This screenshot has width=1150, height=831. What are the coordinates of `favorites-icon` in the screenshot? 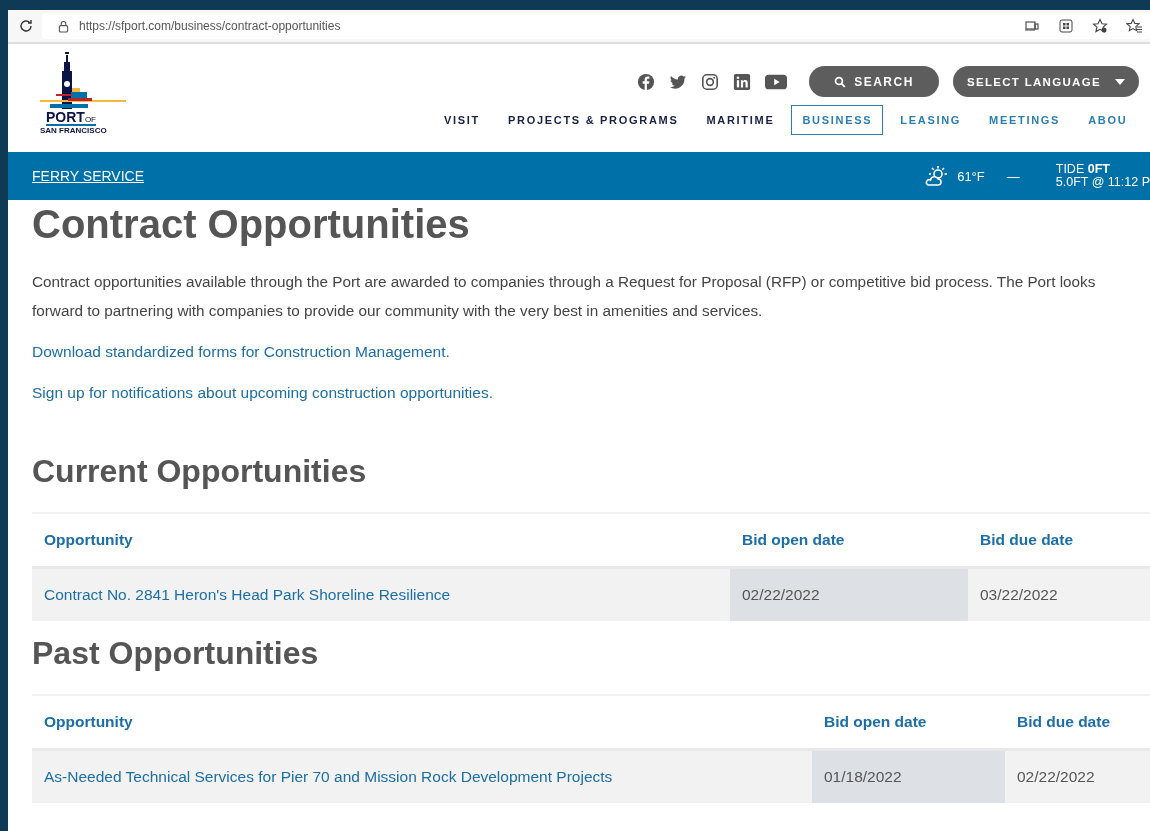 It's located at (1134, 26).